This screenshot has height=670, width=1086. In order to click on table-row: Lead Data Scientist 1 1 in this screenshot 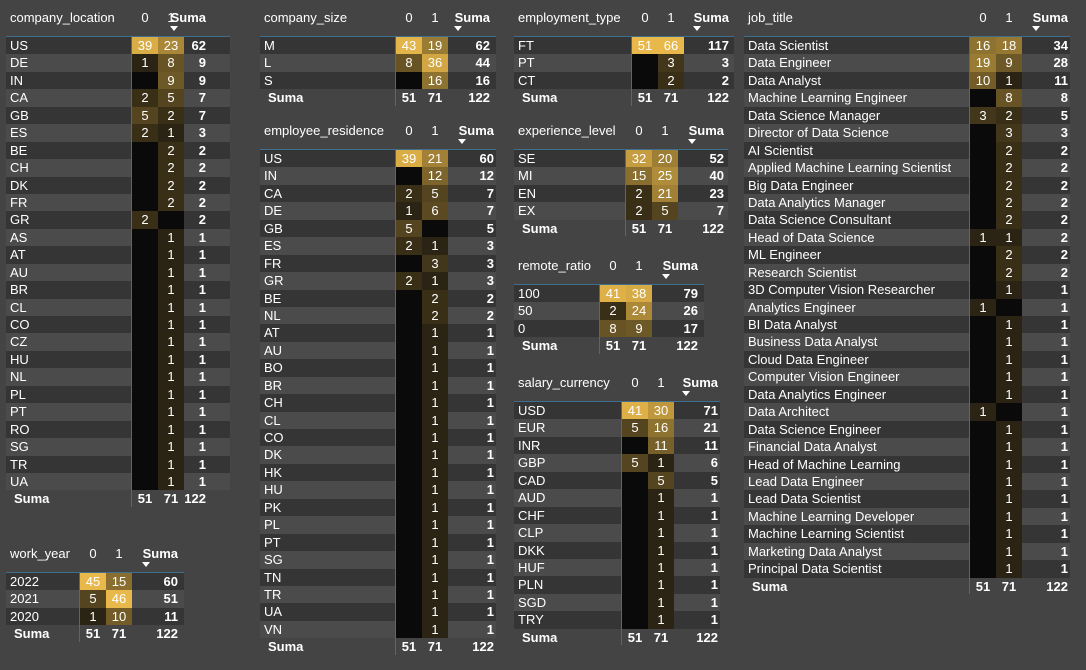, I will do `click(907, 499)`.